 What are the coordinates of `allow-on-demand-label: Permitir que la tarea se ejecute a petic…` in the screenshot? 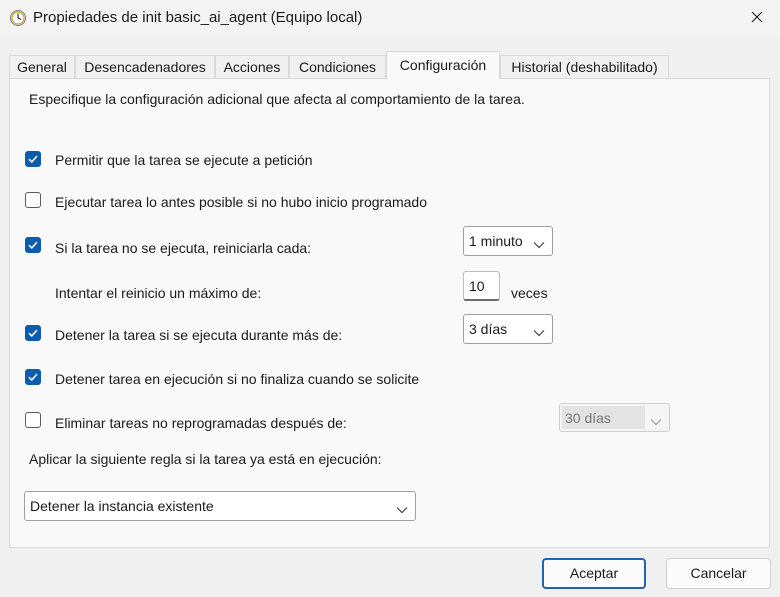 It's located at (184, 160).